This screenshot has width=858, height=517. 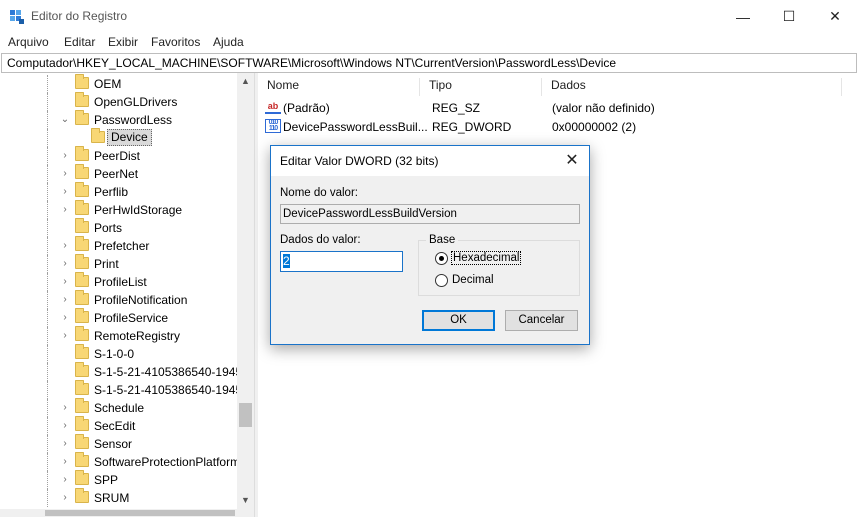 What do you see at coordinates (131, 318) in the screenshot?
I see `tree-item-label: ProfileService` at bounding box center [131, 318].